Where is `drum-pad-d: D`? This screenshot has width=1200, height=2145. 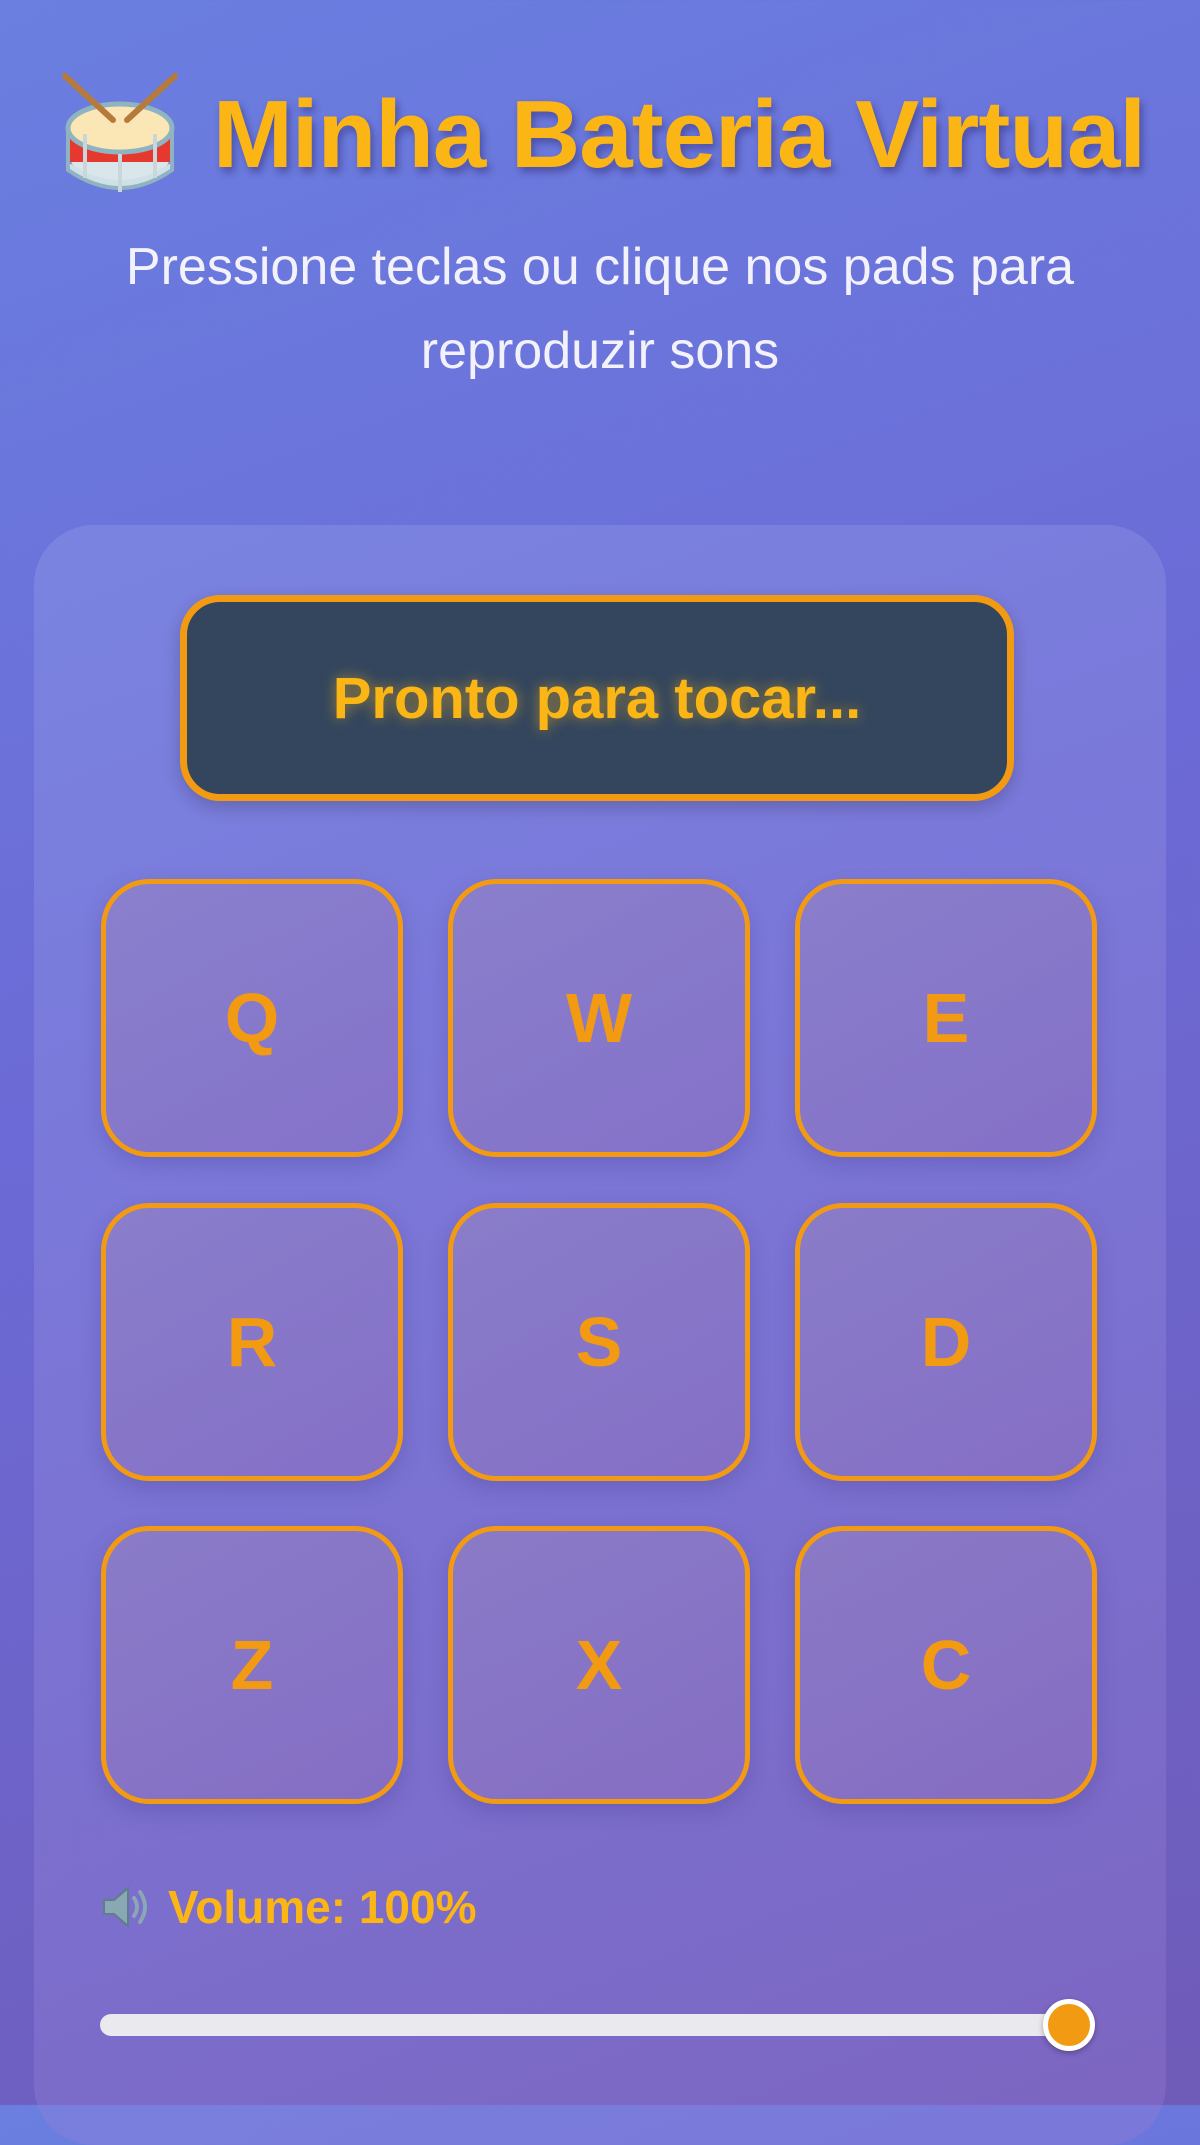 drum-pad-d: D is located at coordinates (946, 1342).